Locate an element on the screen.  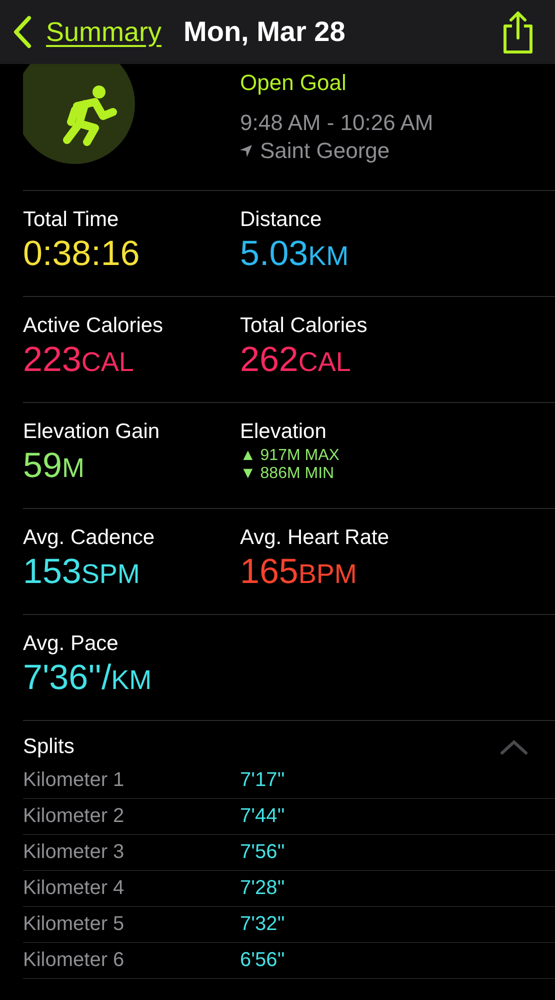
metric-label: Avg. Cadence is located at coordinates (89, 538).